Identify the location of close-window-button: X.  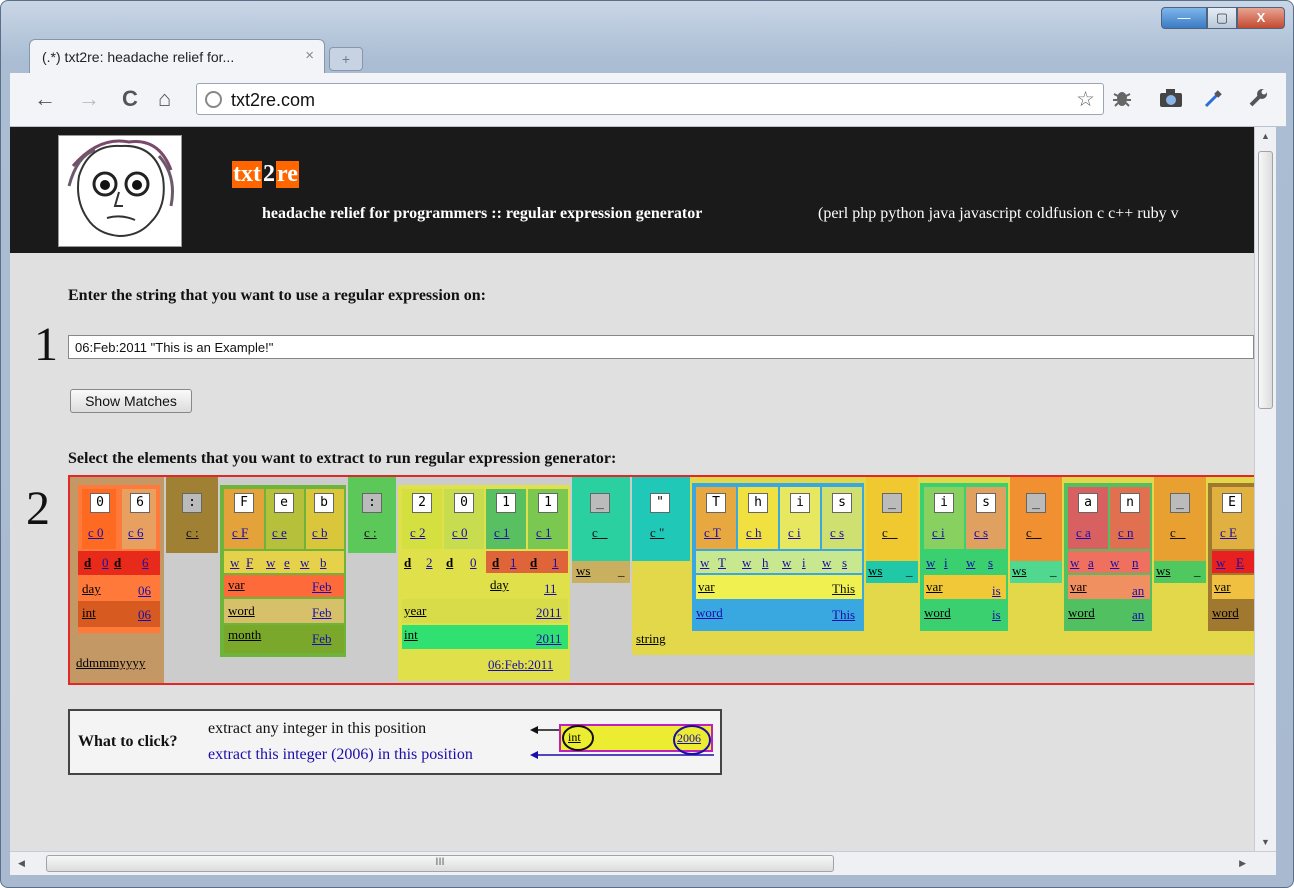
(1261, 18).